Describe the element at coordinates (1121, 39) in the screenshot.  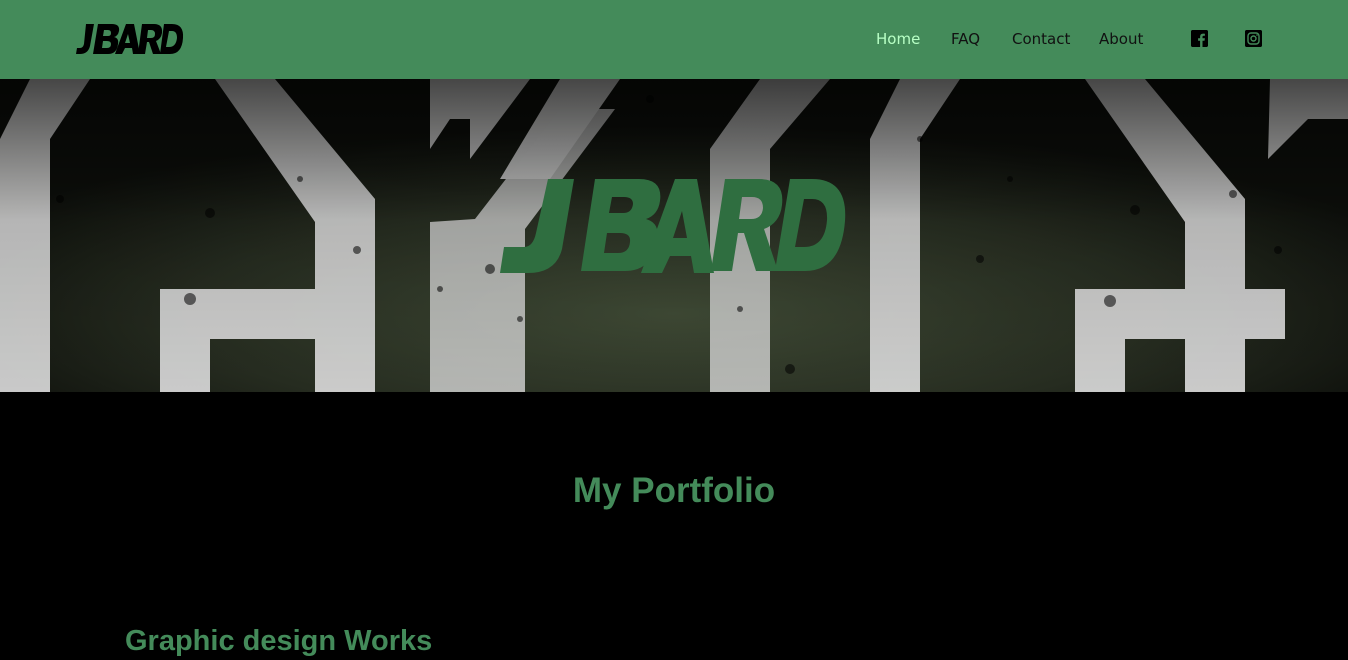
I see `nav-about: About` at that location.